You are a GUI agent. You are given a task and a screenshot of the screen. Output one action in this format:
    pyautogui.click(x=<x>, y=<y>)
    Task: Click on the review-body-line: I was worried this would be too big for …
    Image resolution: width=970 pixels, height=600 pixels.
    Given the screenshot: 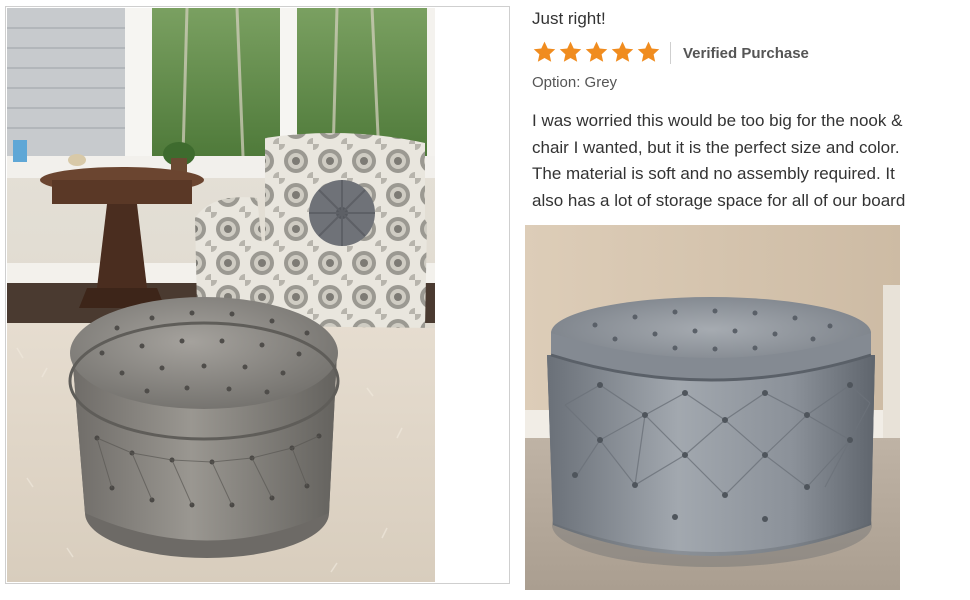 What is the action you would take?
    pyautogui.click(x=717, y=120)
    